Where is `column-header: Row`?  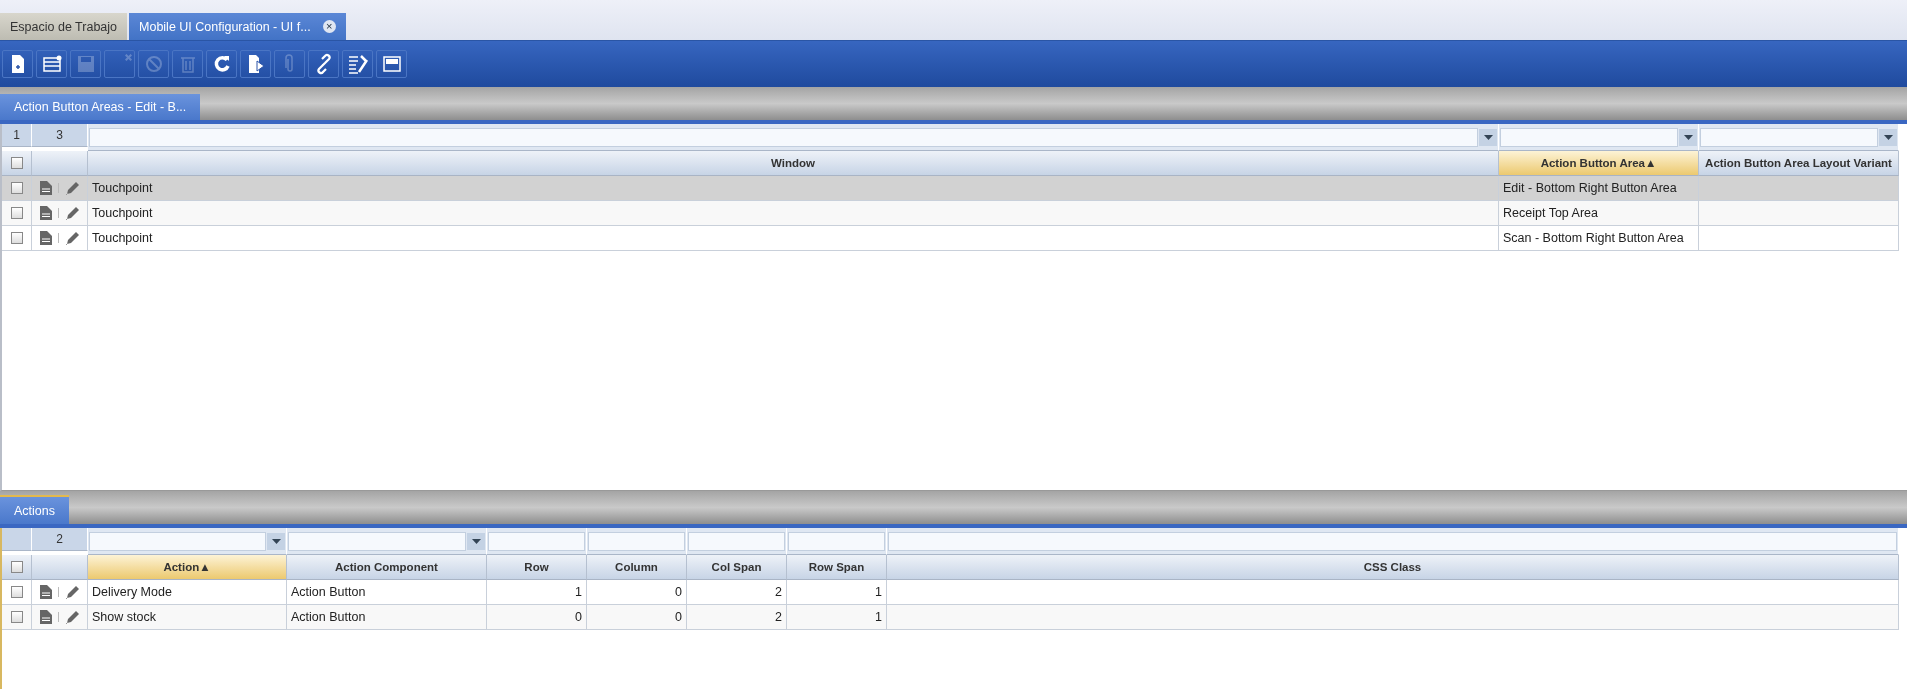
column-header: Row is located at coordinates (537, 567).